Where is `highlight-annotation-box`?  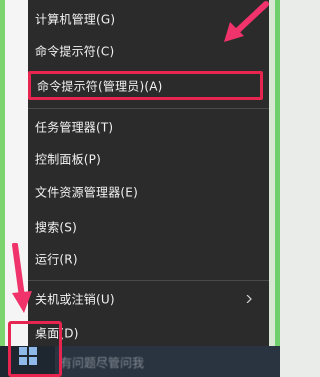
highlight-annotation-box is located at coordinates (145, 85).